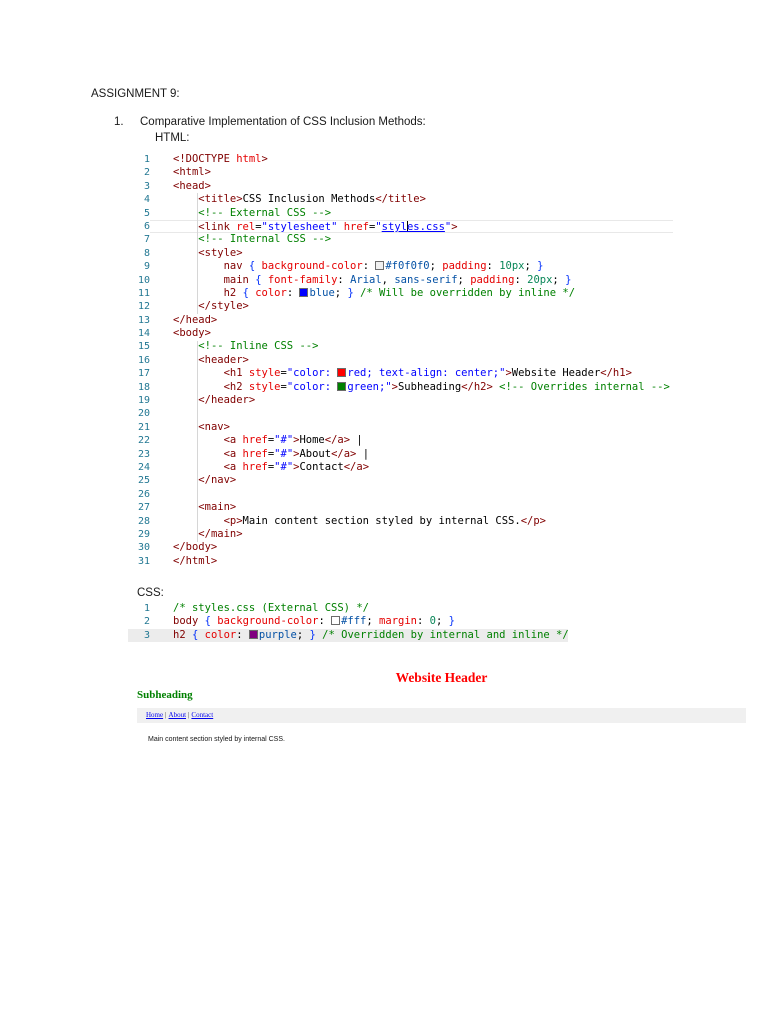 Image resolution: width=768 pixels, height=1024 pixels. Describe the element at coordinates (146, 253) in the screenshot. I see `line-number: 8` at that location.